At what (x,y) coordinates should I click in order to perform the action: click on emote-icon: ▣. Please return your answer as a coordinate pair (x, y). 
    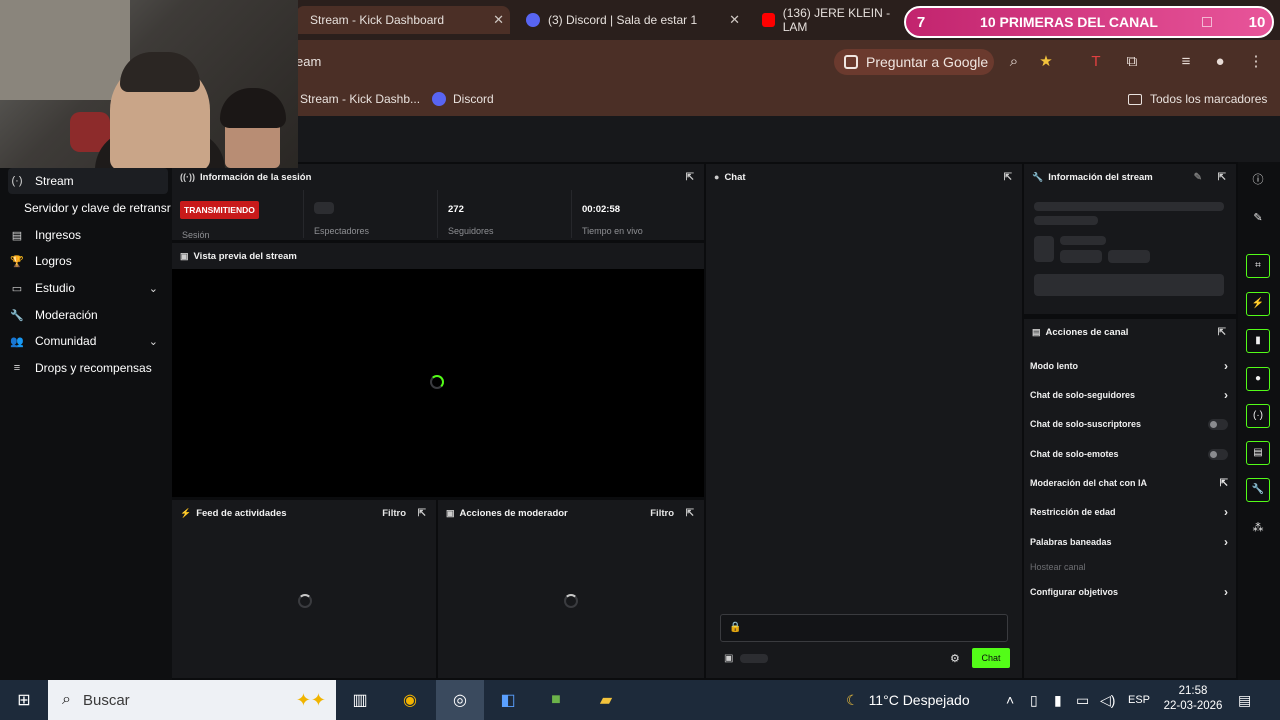
    Looking at the image, I should click on (728, 658).